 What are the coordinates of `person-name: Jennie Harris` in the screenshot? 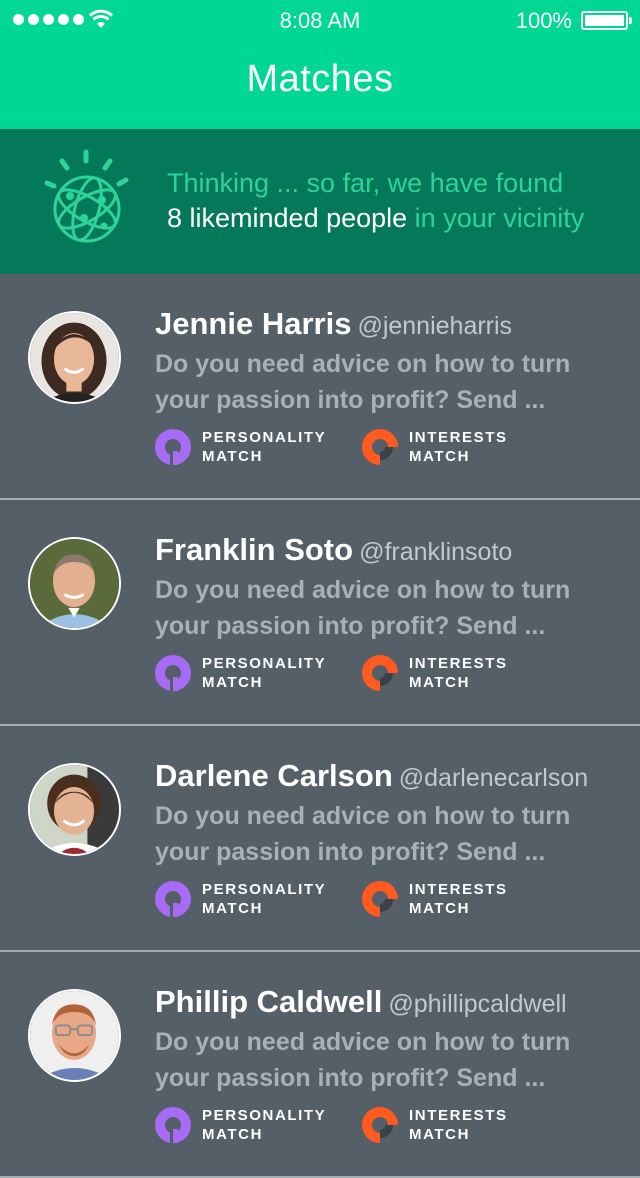 It's located at (253, 323).